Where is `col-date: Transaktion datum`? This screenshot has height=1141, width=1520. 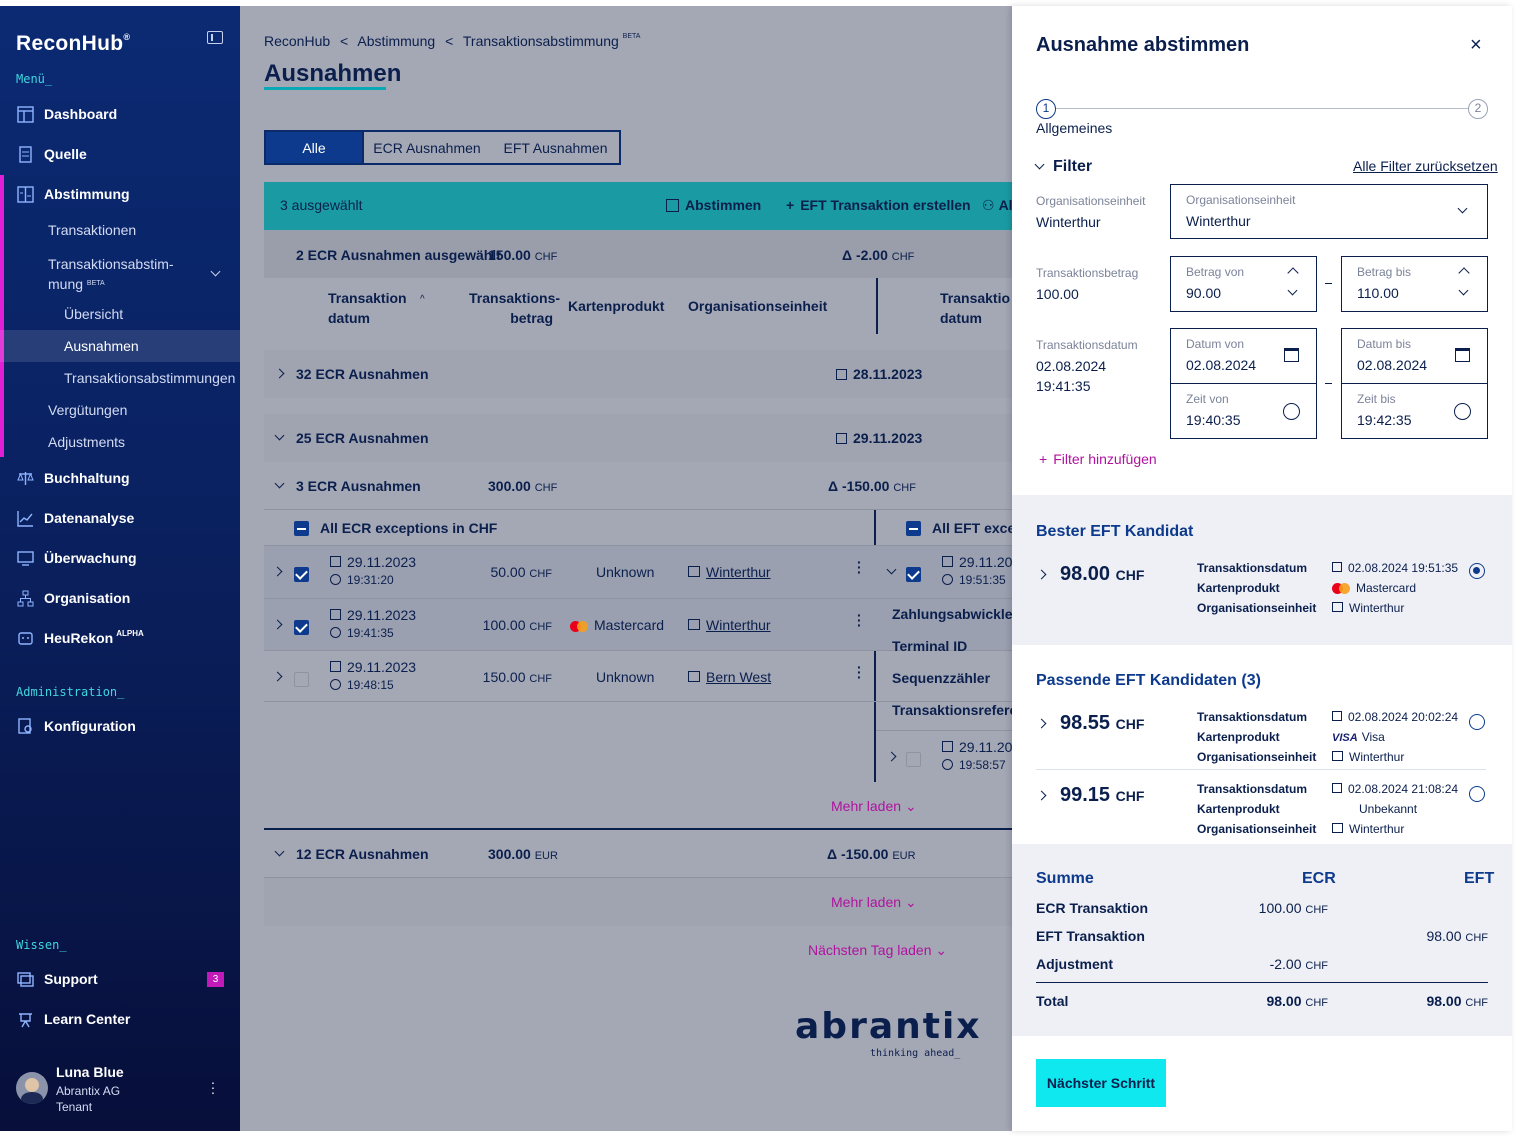
col-date: Transaktion datum is located at coordinates (367, 308).